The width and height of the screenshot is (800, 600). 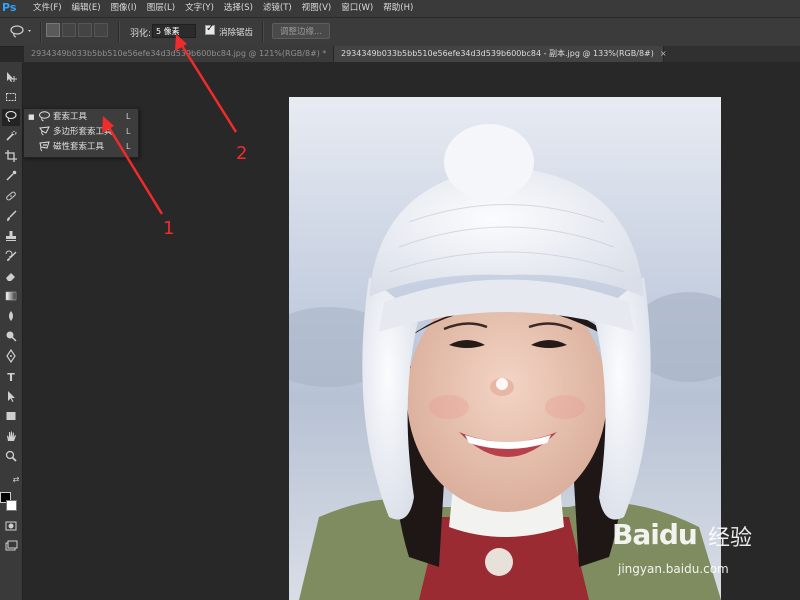 What do you see at coordinates (242, 153) in the screenshot?
I see `annotation-label-2: 2` at bounding box center [242, 153].